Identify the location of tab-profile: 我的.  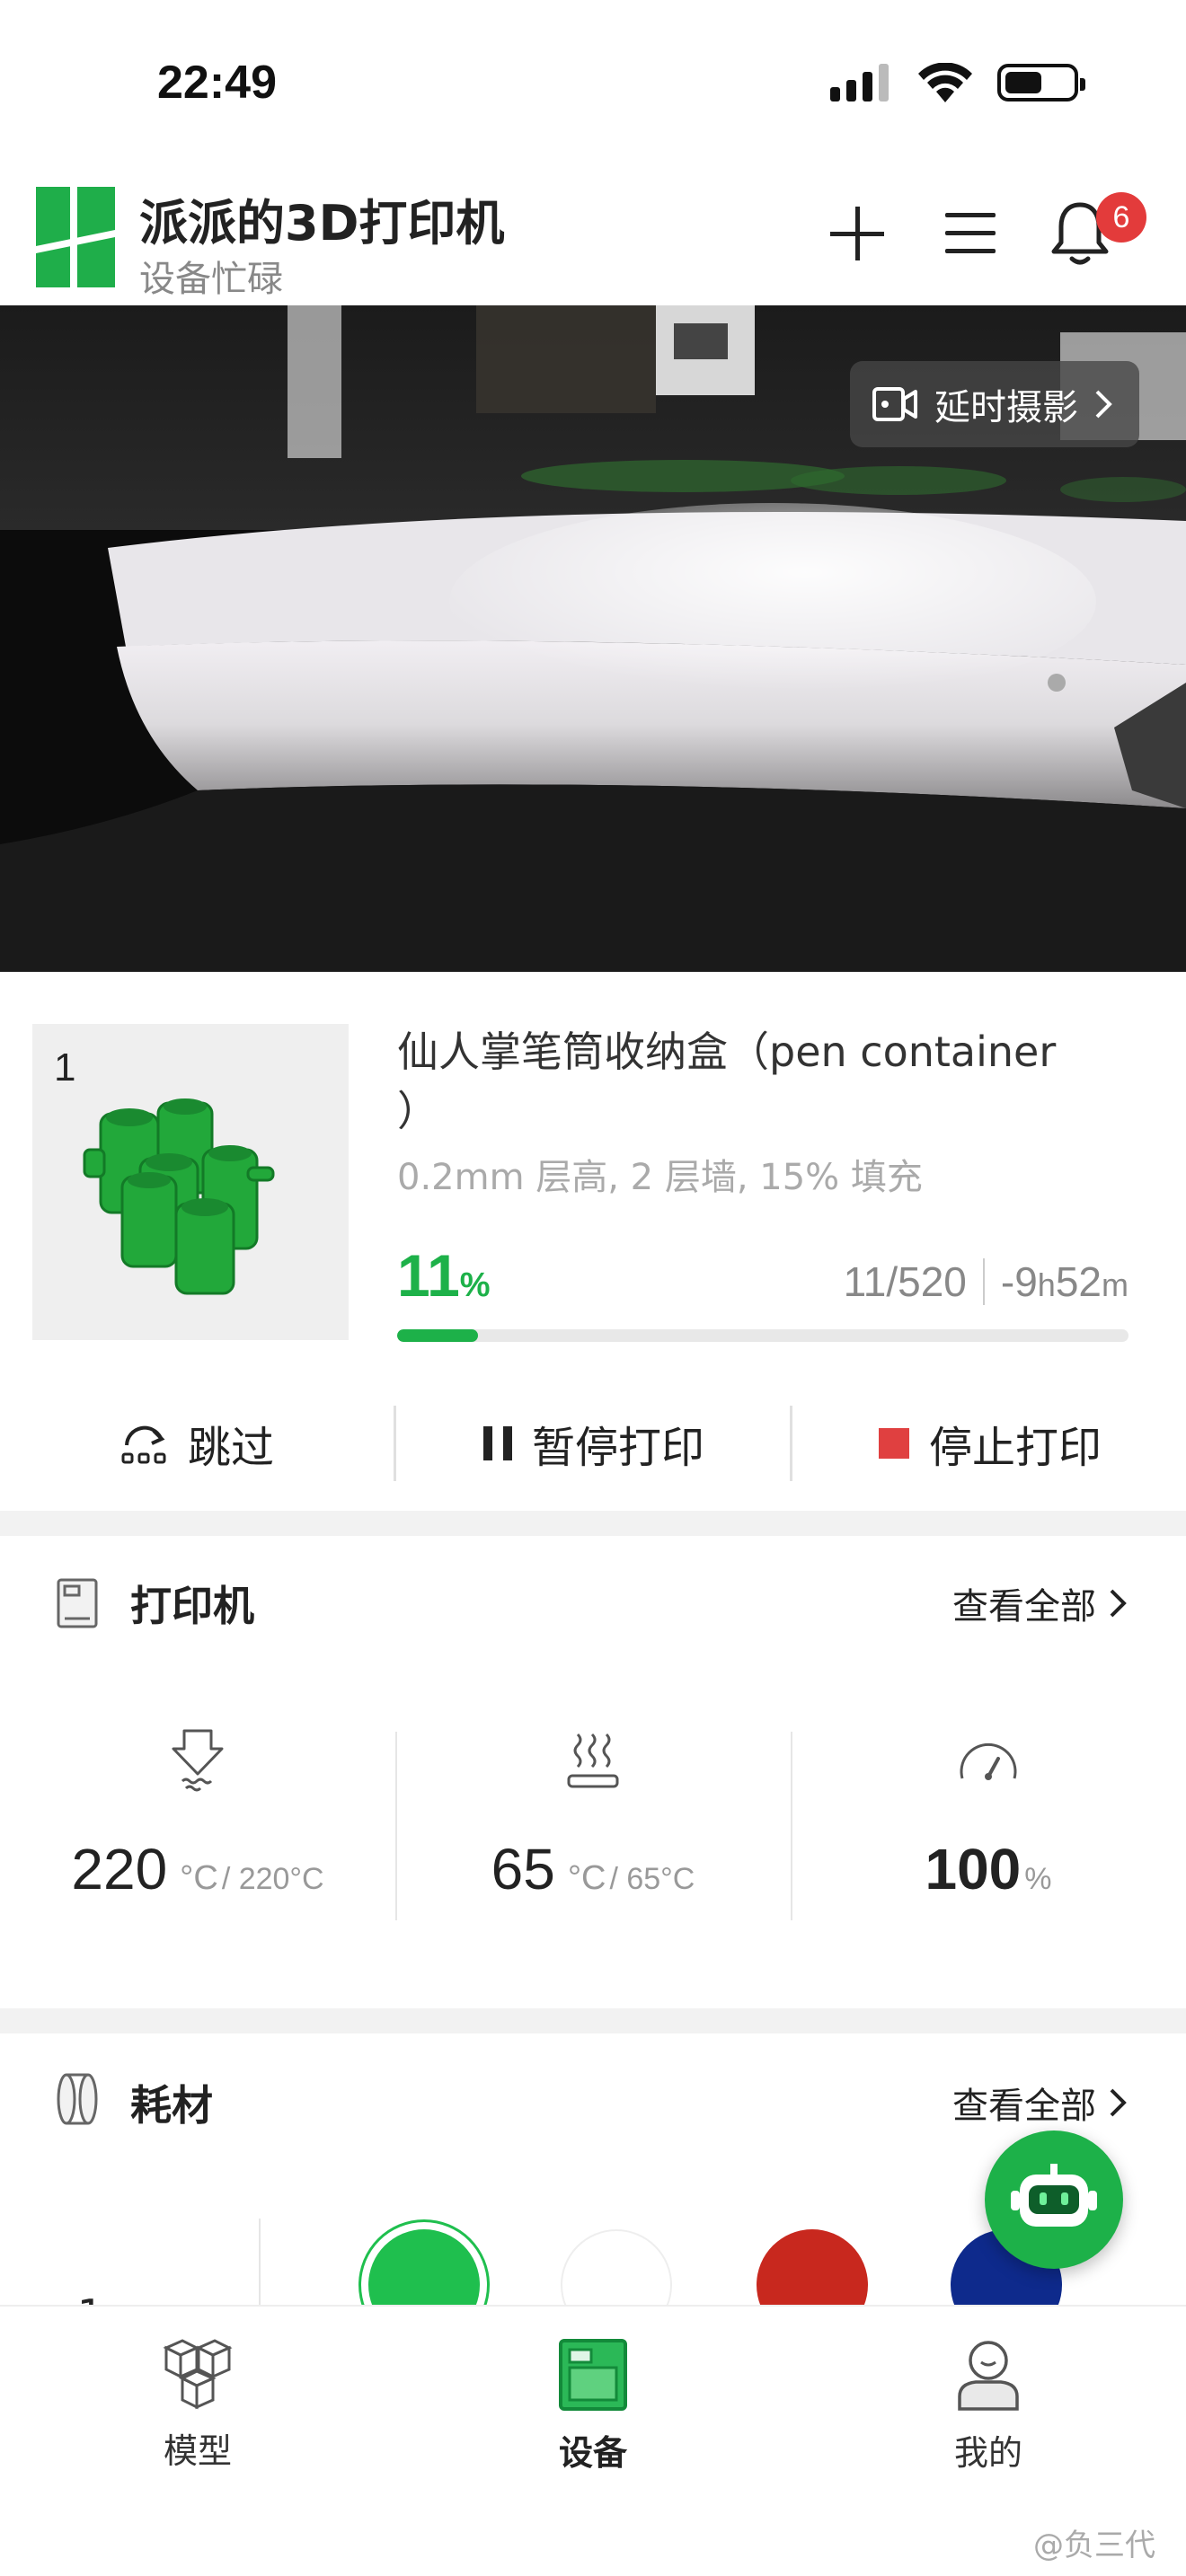
(988, 2406).